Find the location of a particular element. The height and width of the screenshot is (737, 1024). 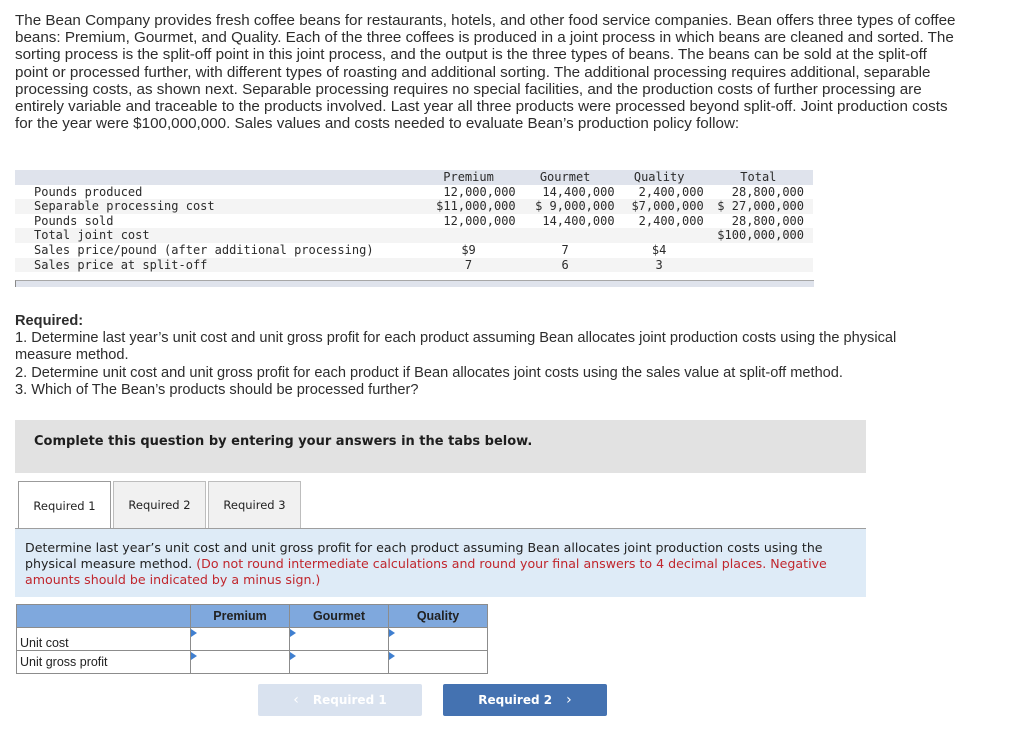

next-required-button: Required 2 › is located at coordinates (525, 700).